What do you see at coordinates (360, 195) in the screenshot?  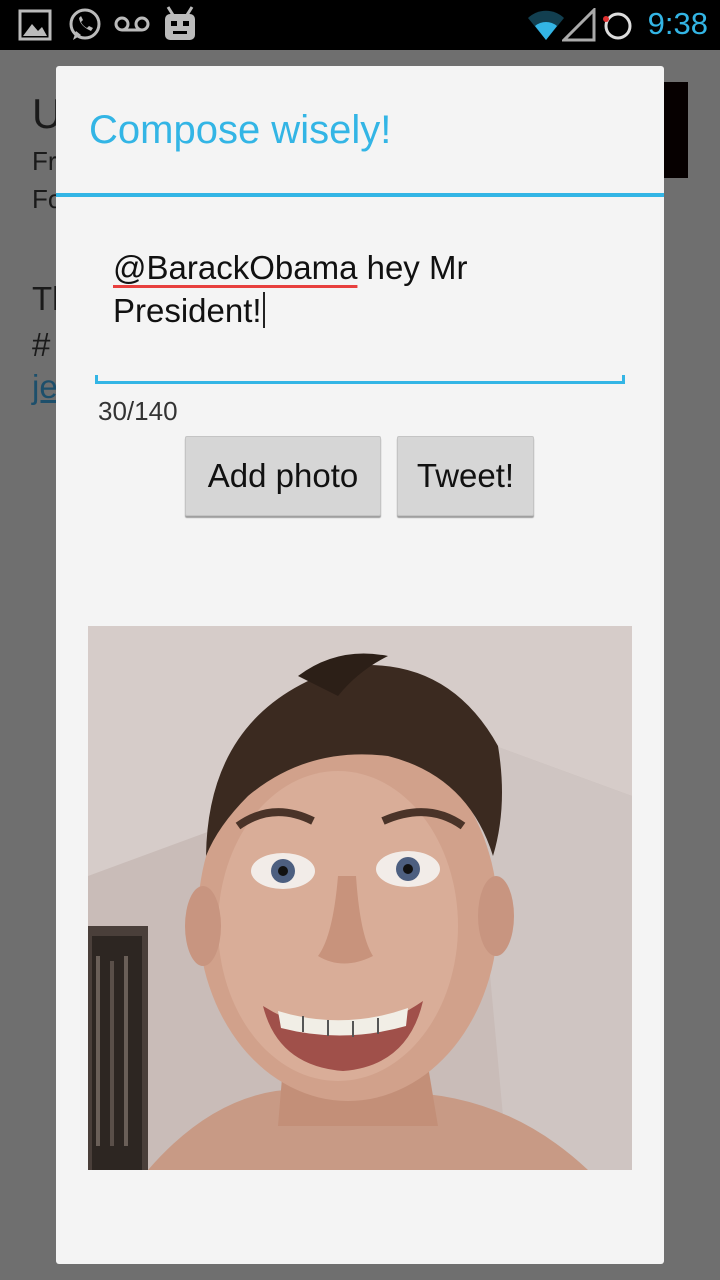 I see `title-divider` at bounding box center [360, 195].